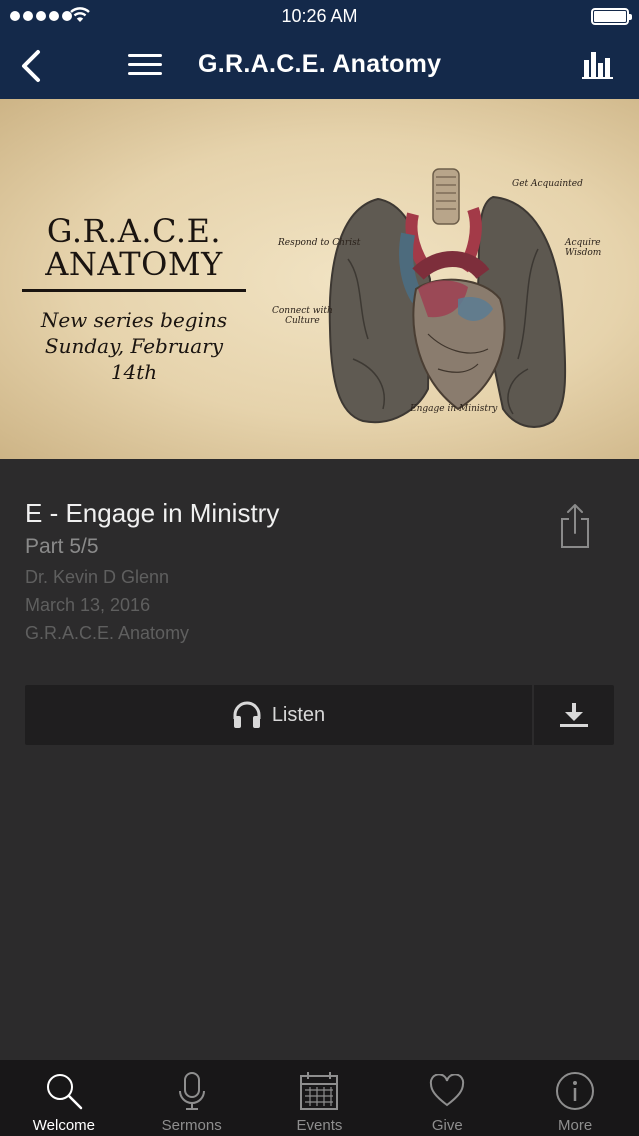  Describe the element at coordinates (583, 248) in the screenshot. I see `label-acquire-wisdom: Acquire Wisdom` at that location.